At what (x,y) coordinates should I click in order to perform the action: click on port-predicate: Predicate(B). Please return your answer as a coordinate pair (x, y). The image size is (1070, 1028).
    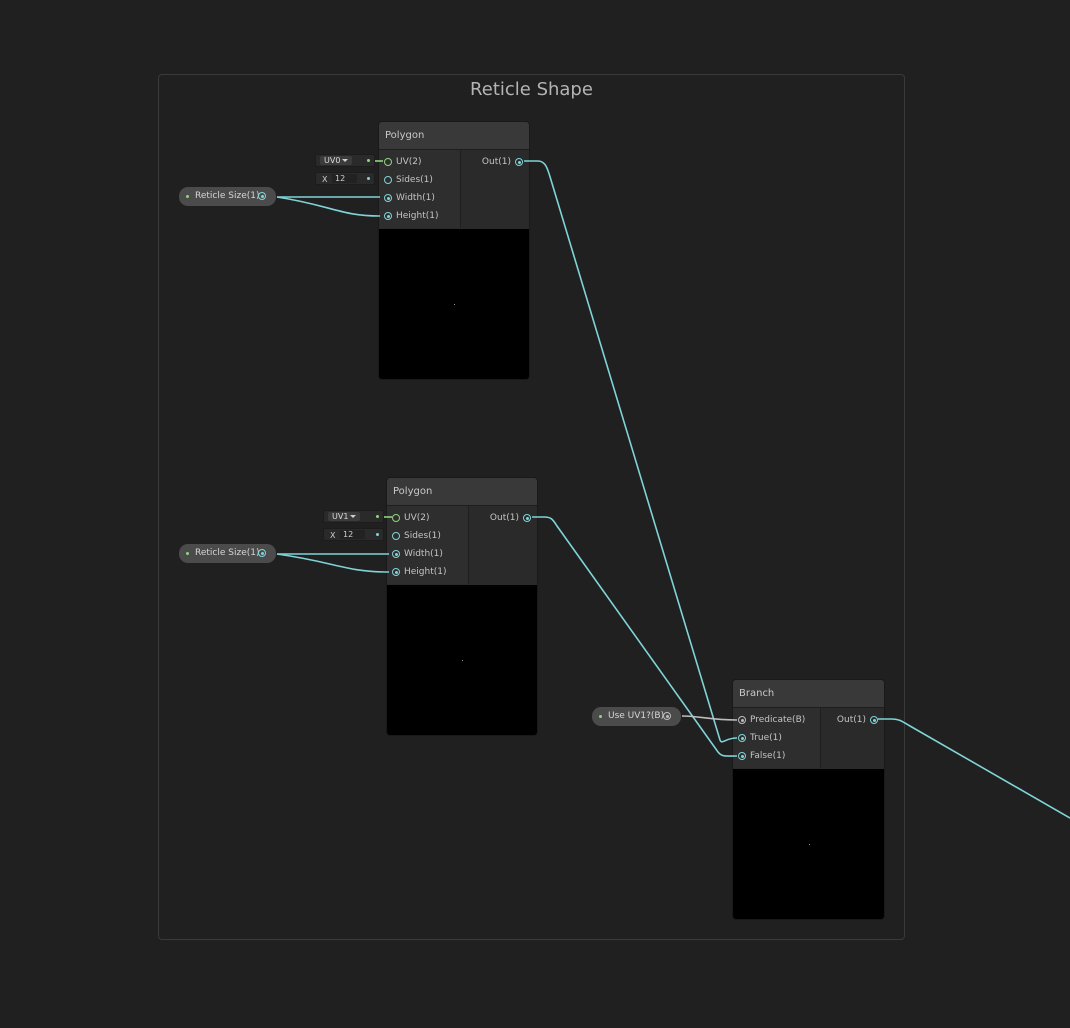
    Looking at the image, I should click on (771, 720).